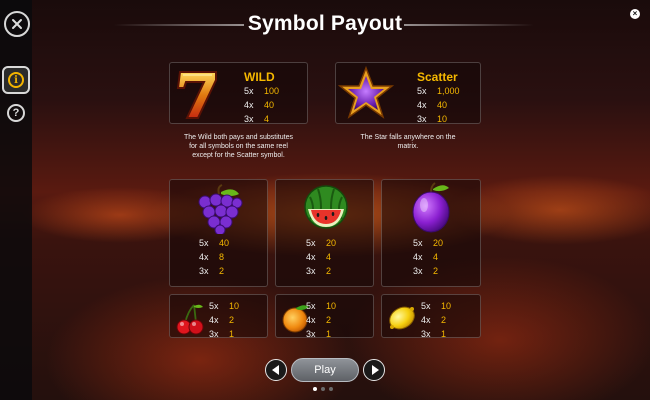  What do you see at coordinates (262, 105) in the screenshot?
I see `wild-payout-table: 5x 100 4x 40 3x 4` at bounding box center [262, 105].